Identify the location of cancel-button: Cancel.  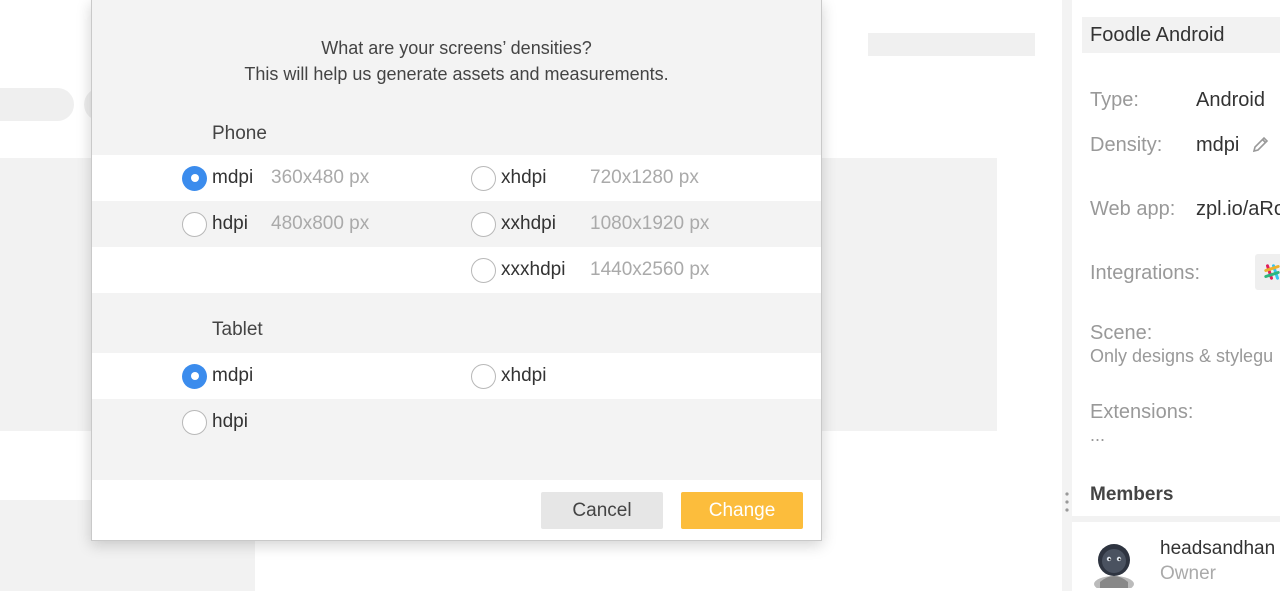
(602, 510).